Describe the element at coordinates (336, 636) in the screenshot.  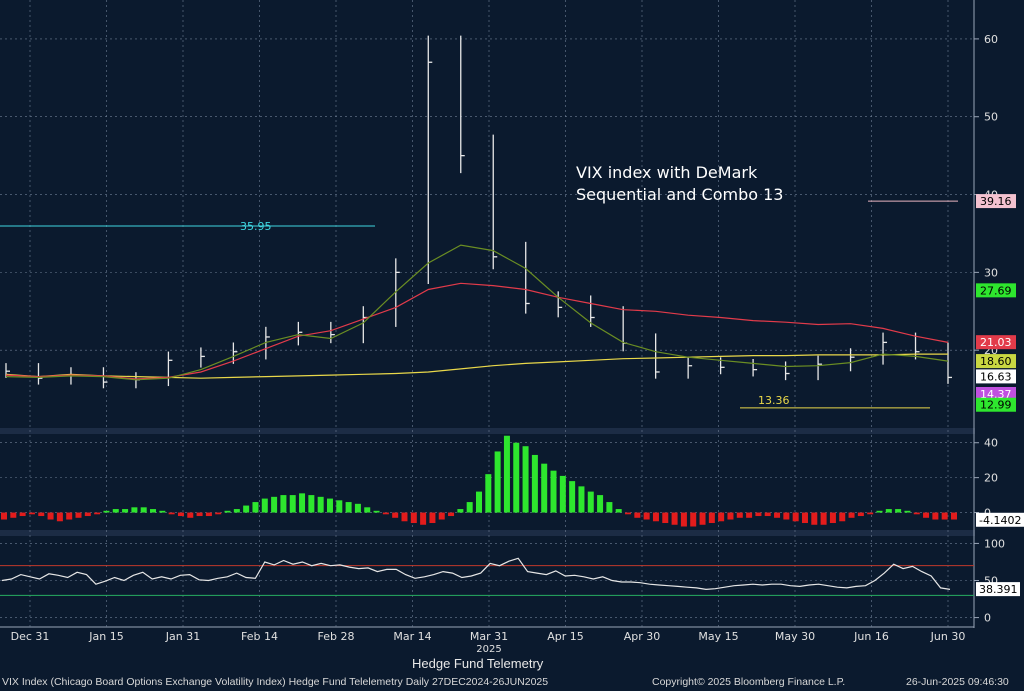
I see `x-tick-label: Feb 28` at that location.